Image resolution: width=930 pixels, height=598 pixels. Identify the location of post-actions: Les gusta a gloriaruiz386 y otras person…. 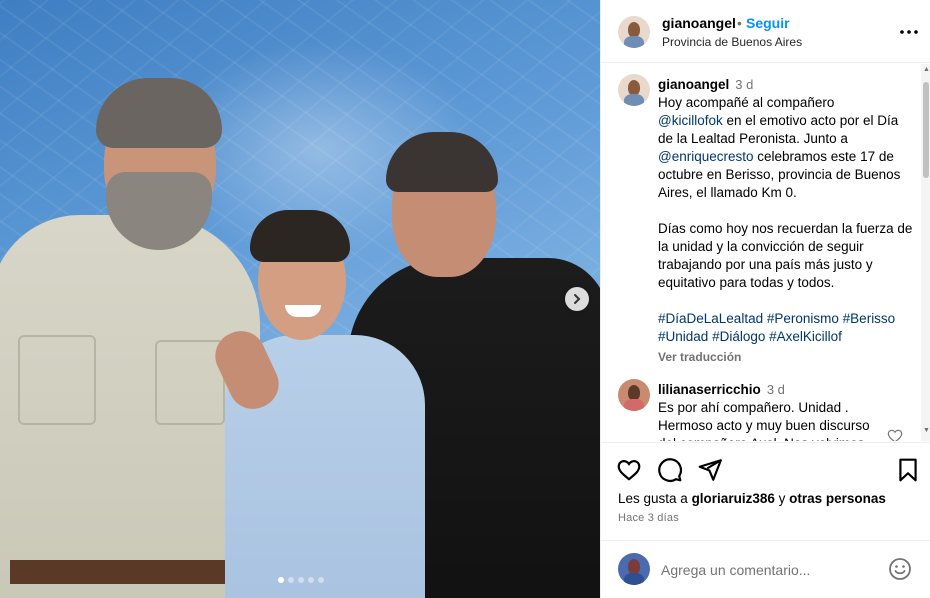
(765, 492).